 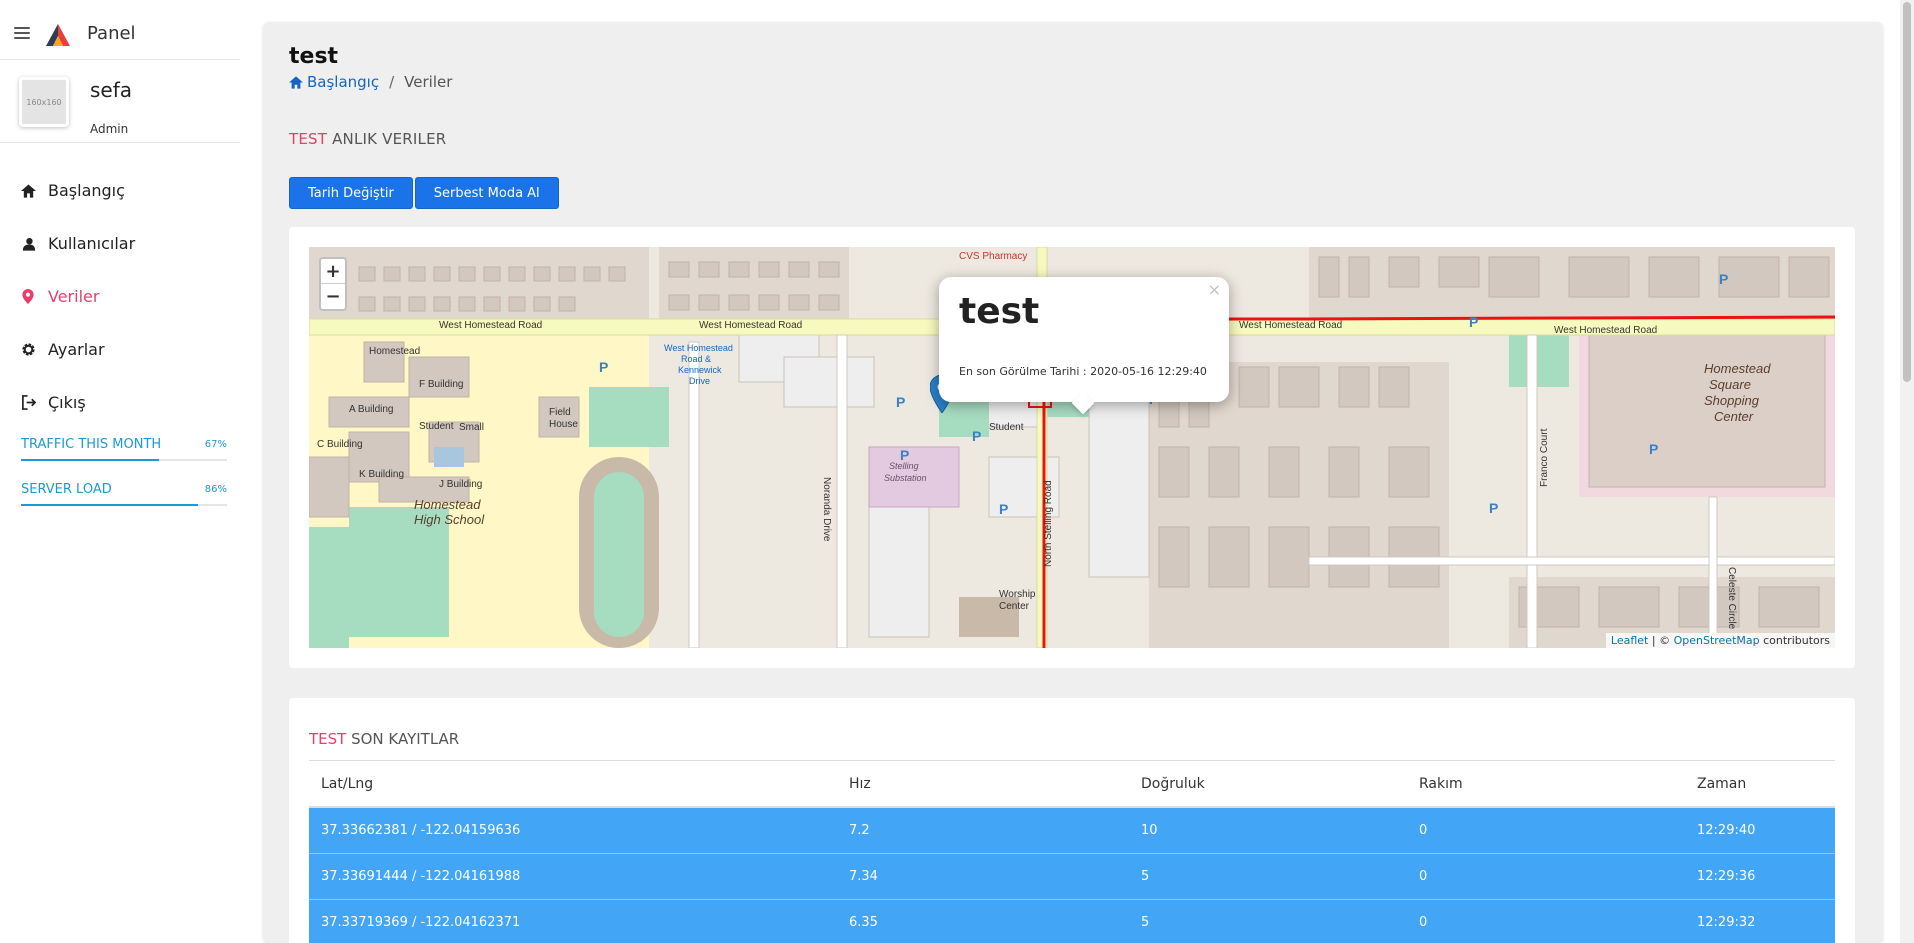 I want to click on records-title: TEST SON KAYITLAR, so click(x=384, y=739).